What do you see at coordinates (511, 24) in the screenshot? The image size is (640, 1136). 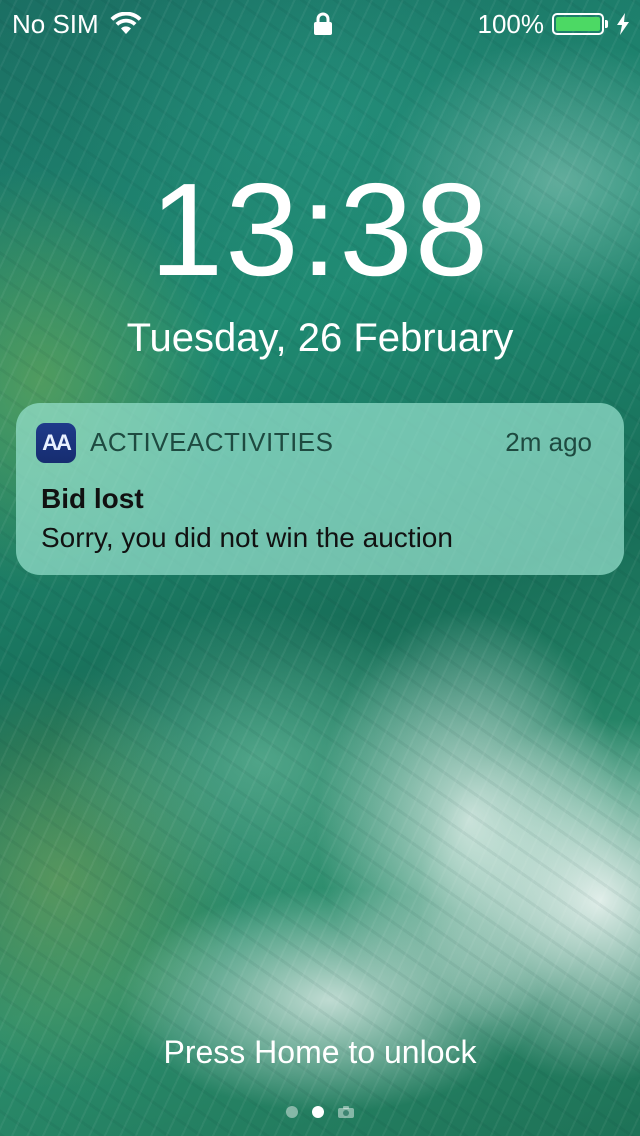 I see `battery-percent: 100%` at bounding box center [511, 24].